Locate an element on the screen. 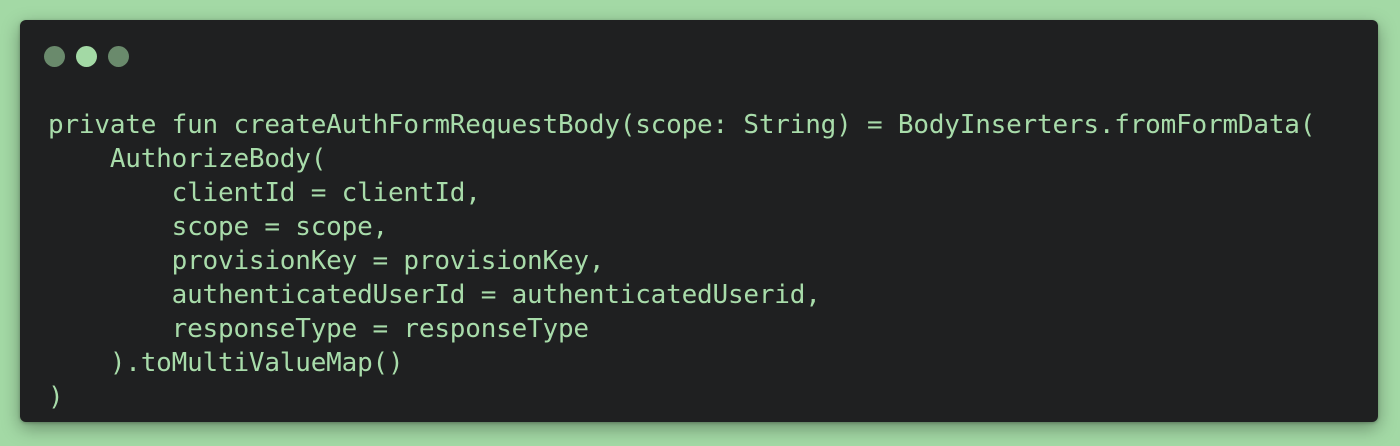 The width and height of the screenshot is (1400, 446). code-line: ) is located at coordinates (56, 397).